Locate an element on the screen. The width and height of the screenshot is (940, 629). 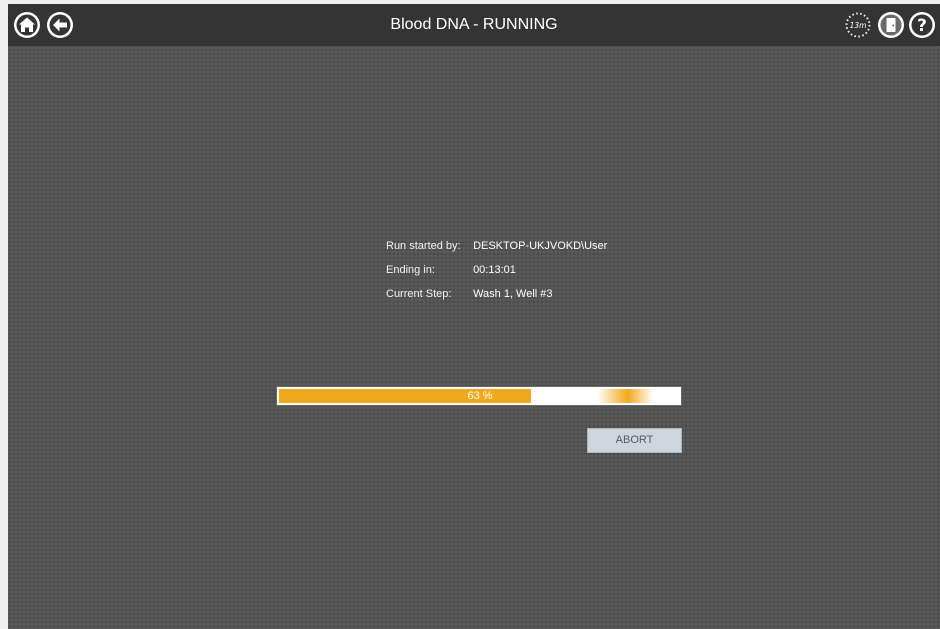
ending-in-row: Ending in: 00:13:01 is located at coordinates (496, 275).